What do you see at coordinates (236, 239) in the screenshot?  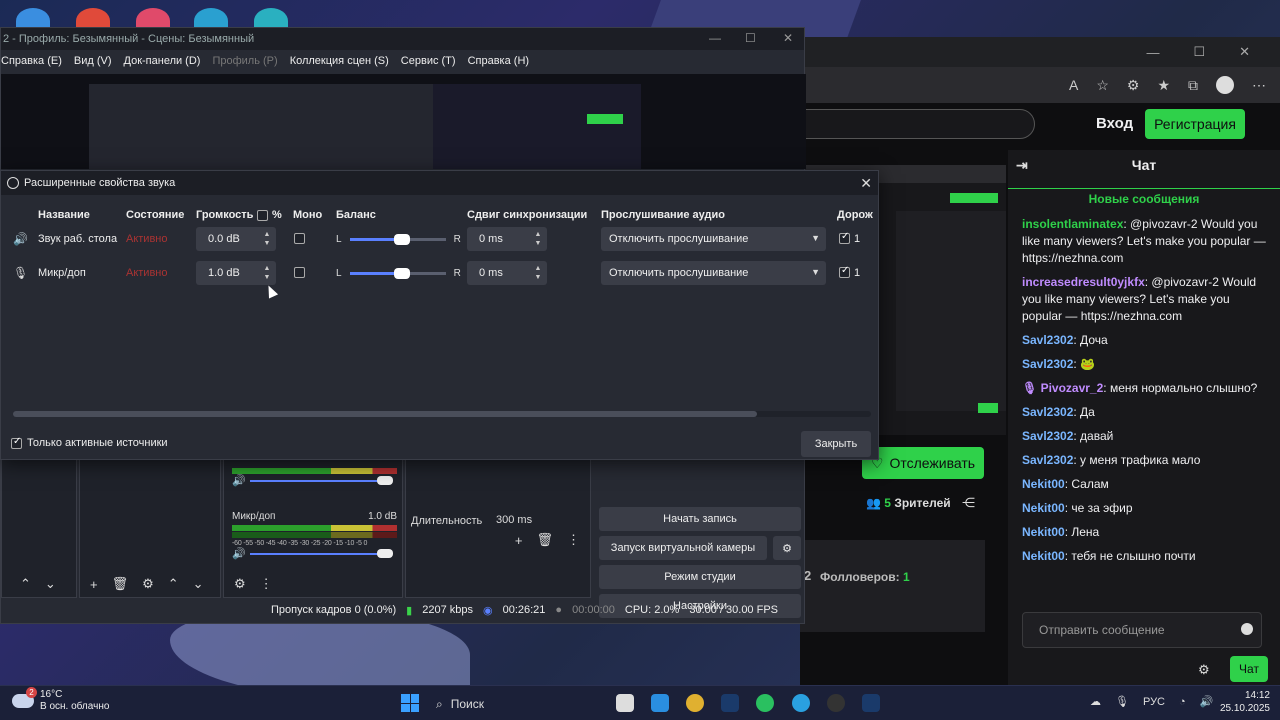 I see `volume-spinbox: 0.0 dB ▲ ▼` at bounding box center [236, 239].